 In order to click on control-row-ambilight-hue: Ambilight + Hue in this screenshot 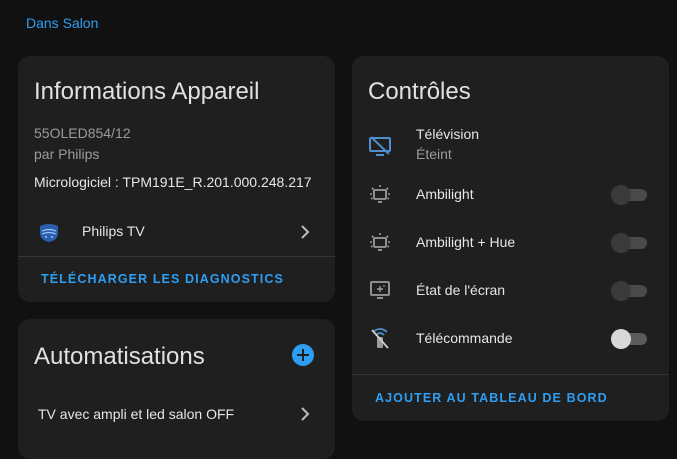, I will do `click(510, 242)`.